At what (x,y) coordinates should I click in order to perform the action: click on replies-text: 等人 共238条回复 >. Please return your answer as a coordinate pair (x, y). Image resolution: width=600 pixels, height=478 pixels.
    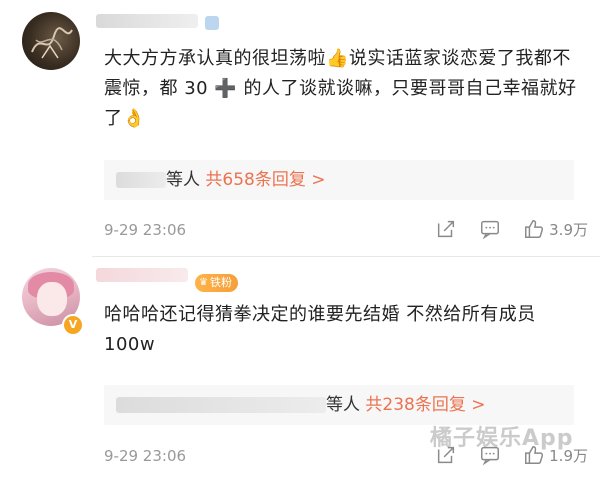
    Looking at the image, I should click on (406, 405).